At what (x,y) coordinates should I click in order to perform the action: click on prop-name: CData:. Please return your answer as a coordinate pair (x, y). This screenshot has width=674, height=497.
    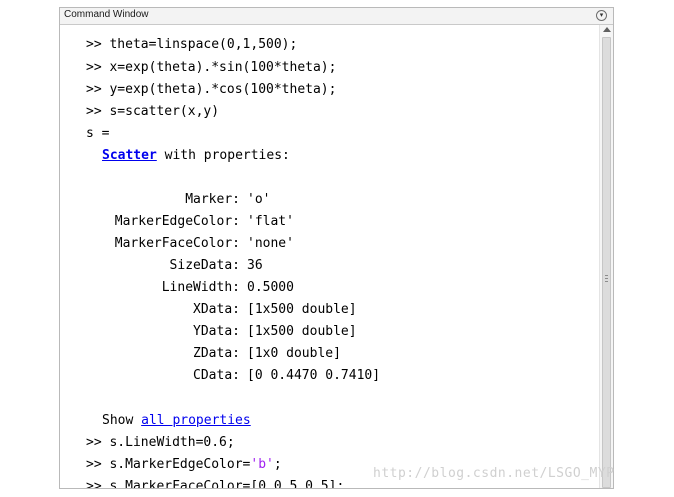
    Looking at the image, I should click on (216, 375).